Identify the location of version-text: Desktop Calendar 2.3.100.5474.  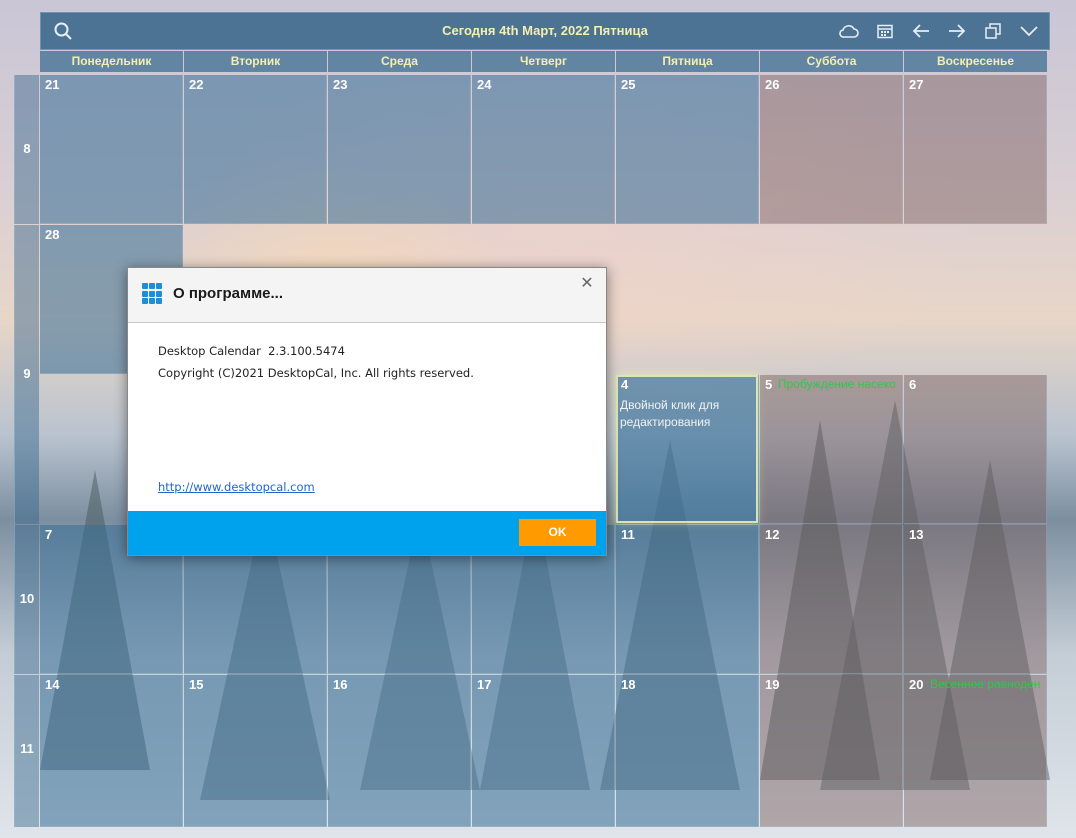
(251, 351).